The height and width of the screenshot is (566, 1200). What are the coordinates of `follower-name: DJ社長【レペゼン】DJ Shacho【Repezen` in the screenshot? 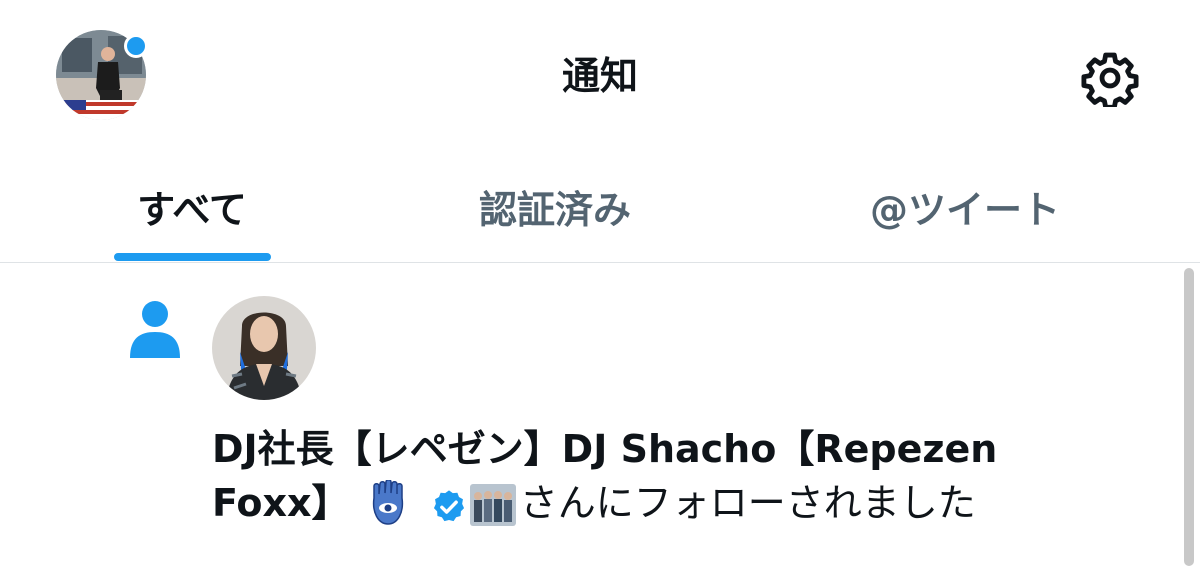 It's located at (604, 449).